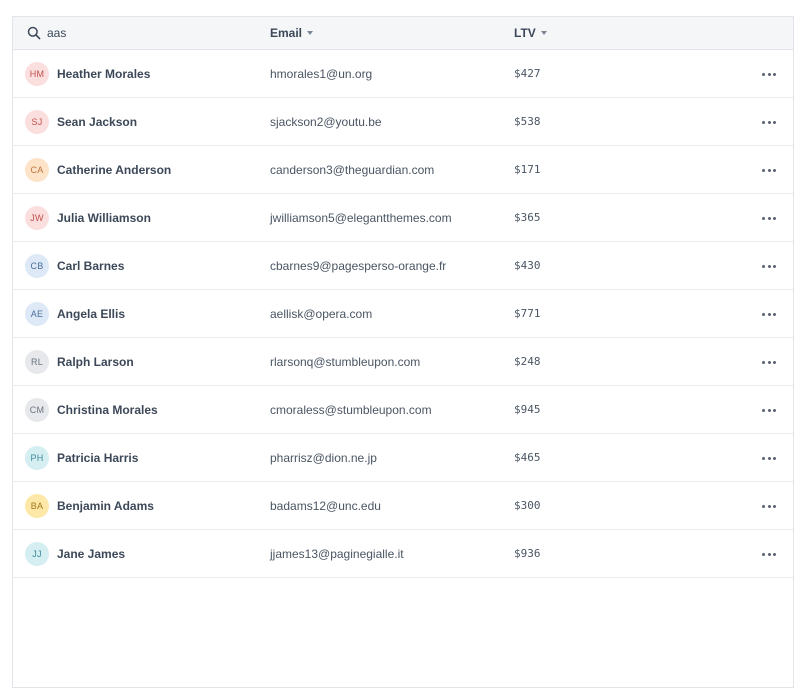 The width and height of the screenshot is (802, 696). What do you see at coordinates (403, 122) in the screenshot?
I see `table-row: SJ Sean Jackson sjackson2@youtu.be $538` at bounding box center [403, 122].